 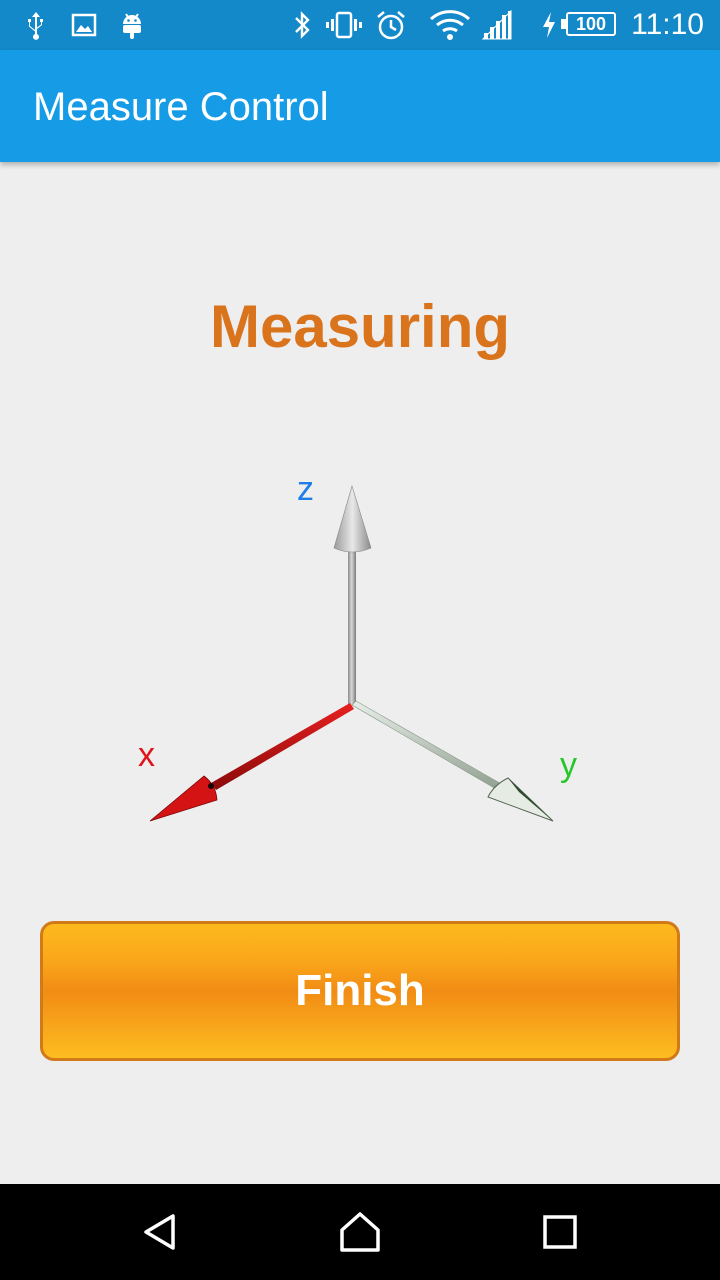 I want to click on app-title: Measure Control, so click(x=181, y=107).